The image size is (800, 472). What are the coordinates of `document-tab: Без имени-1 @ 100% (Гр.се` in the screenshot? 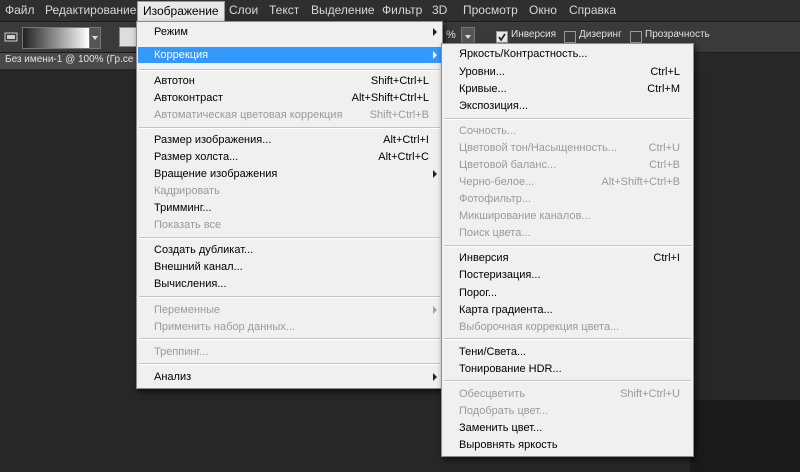 It's located at (70, 61).